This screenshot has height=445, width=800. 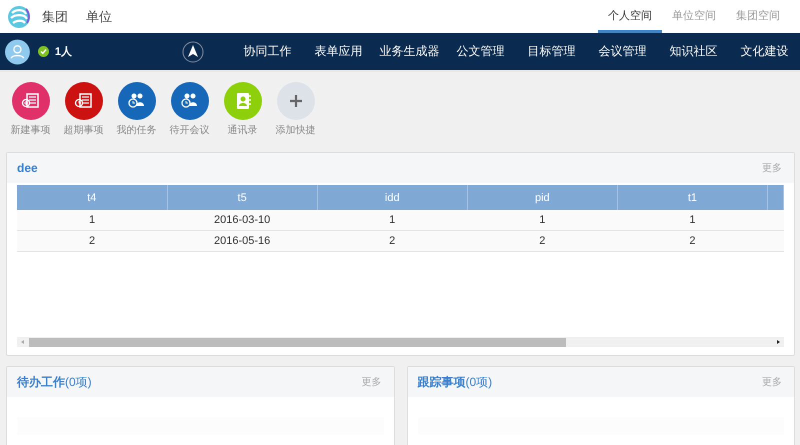 What do you see at coordinates (692, 197) in the screenshot?
I see `column-header: t1` at bounding box center [692, 197].